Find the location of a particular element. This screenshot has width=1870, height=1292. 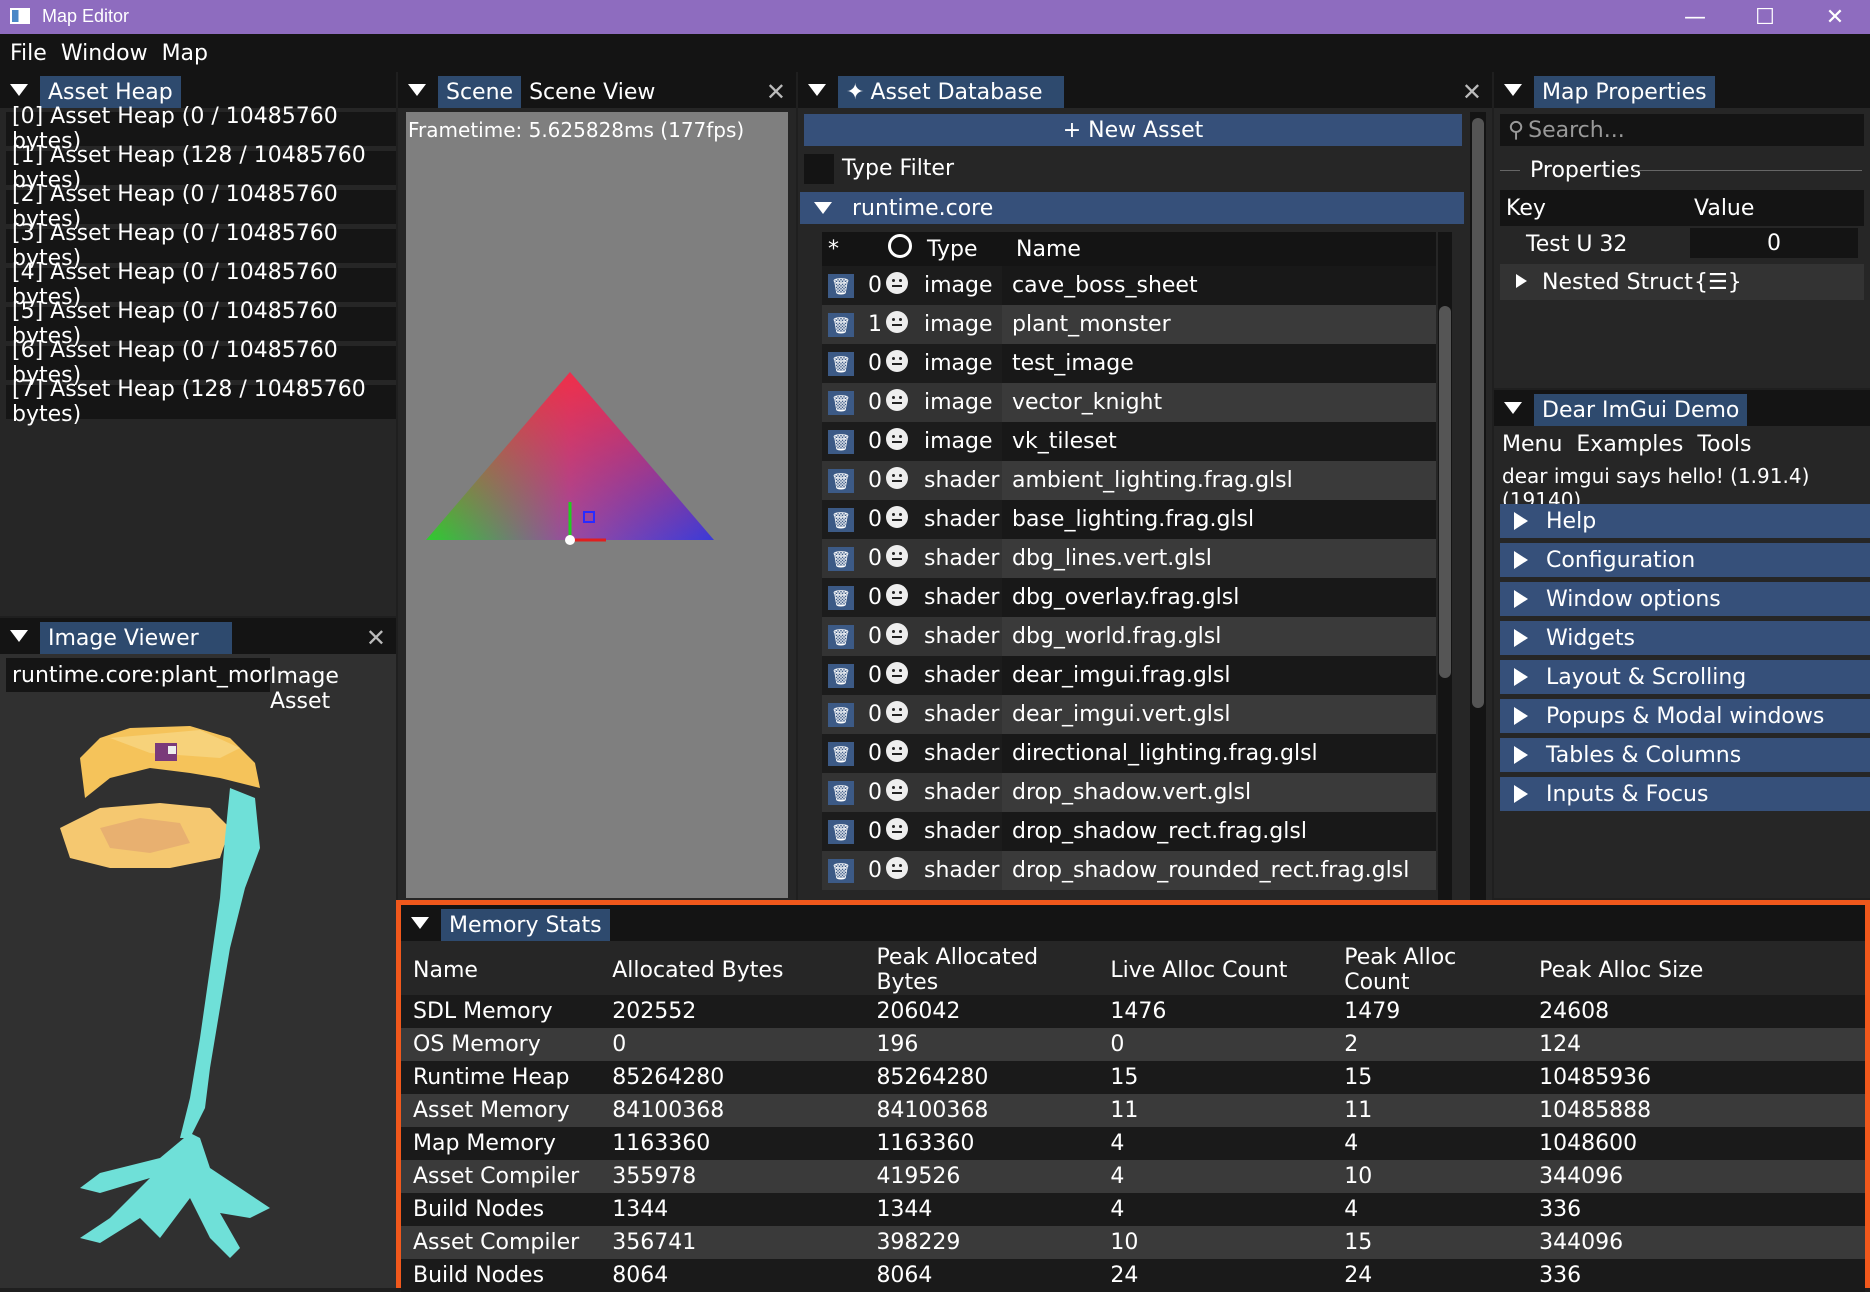

asset-heap-item: [7] Asset Heap (128 / 10485760 bytes) is located at coordinates (201, 402).